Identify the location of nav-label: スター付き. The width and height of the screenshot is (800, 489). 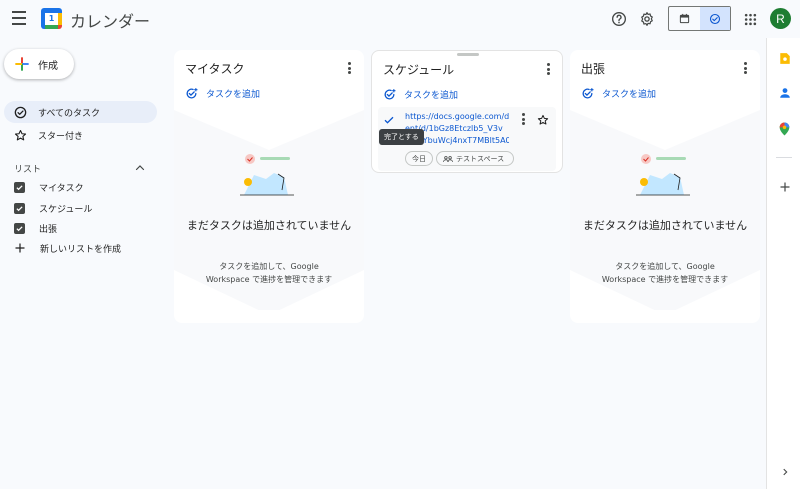
(61, 136).